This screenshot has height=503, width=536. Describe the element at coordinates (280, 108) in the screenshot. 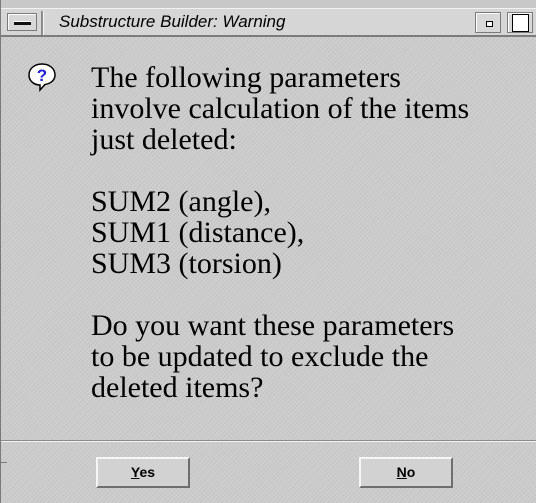

I see `message-line: involve calculation of the items` at that location.